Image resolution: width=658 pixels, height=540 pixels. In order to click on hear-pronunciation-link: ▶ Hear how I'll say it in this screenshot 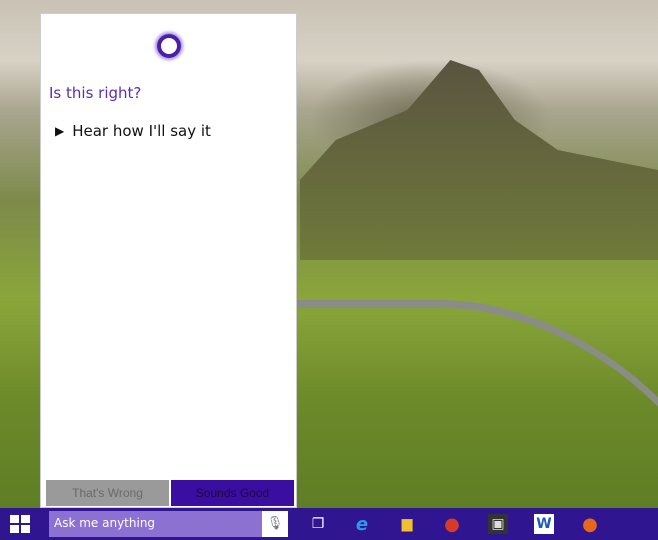, I will do `click(133, 131)`.